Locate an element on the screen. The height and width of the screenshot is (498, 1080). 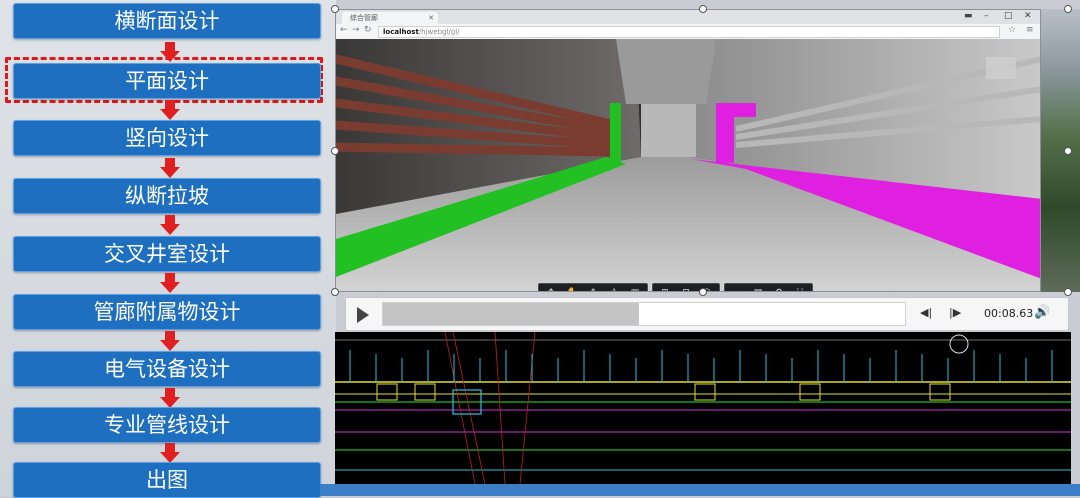
maximize-icon: □ is located at coordinates (1008, 16).